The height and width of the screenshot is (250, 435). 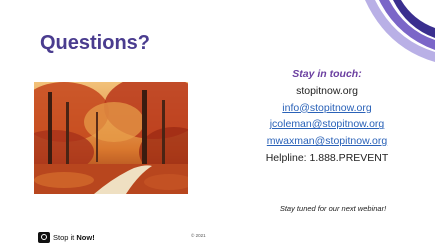 I want to click on logo-text: Stop it Now!, so click(x=74, y=237).